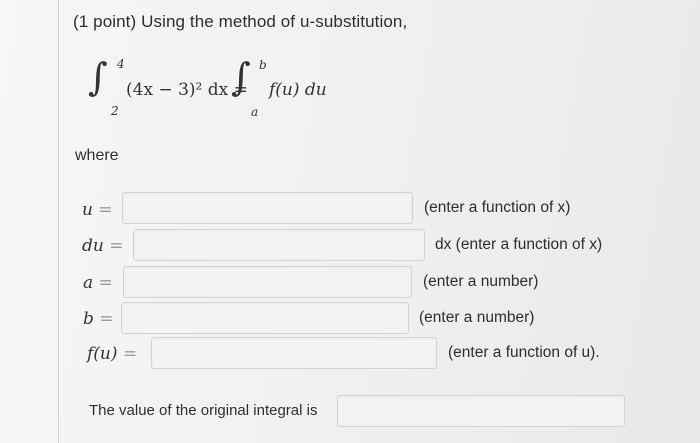 The height and width of the screenshot is (443, 700). I want to click on u-label: u =, so click(97, 210).